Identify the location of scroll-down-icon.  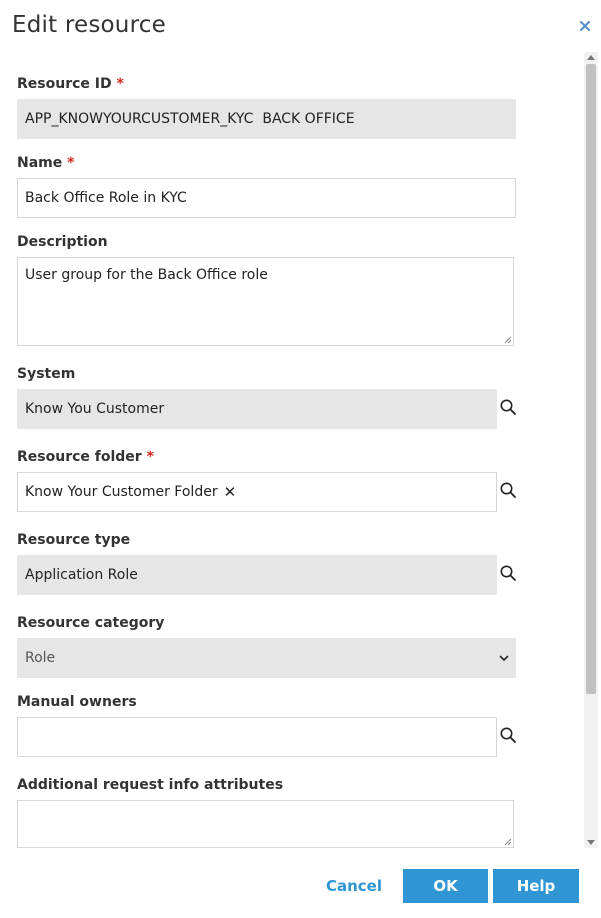
(591, 843).